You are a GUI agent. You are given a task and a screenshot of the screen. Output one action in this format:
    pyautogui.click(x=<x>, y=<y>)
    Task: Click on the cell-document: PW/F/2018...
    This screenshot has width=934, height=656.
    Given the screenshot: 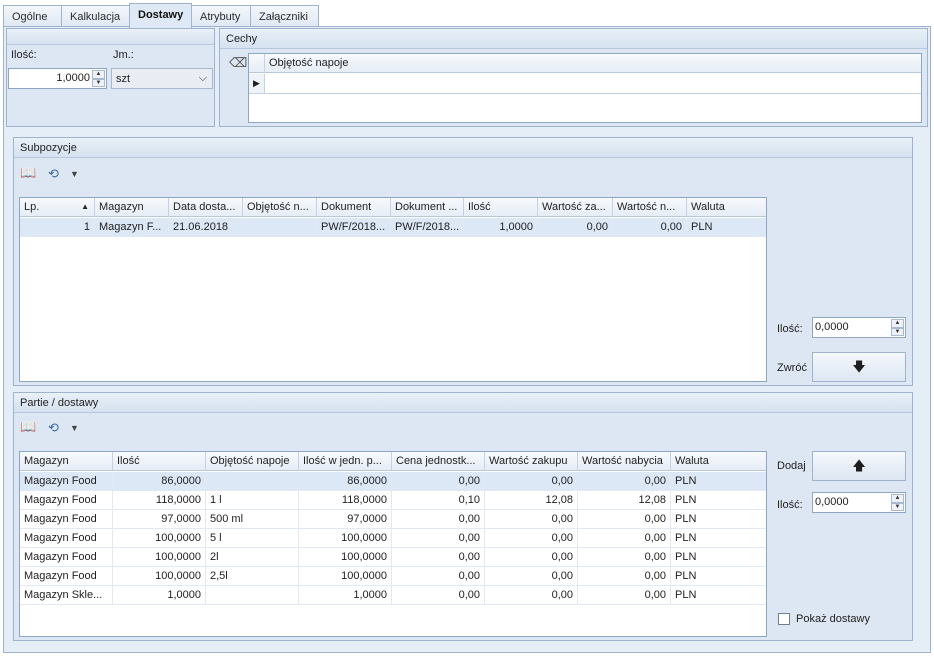 What is the action you would take?
    pyautogui.click(x=354, y=227)
    